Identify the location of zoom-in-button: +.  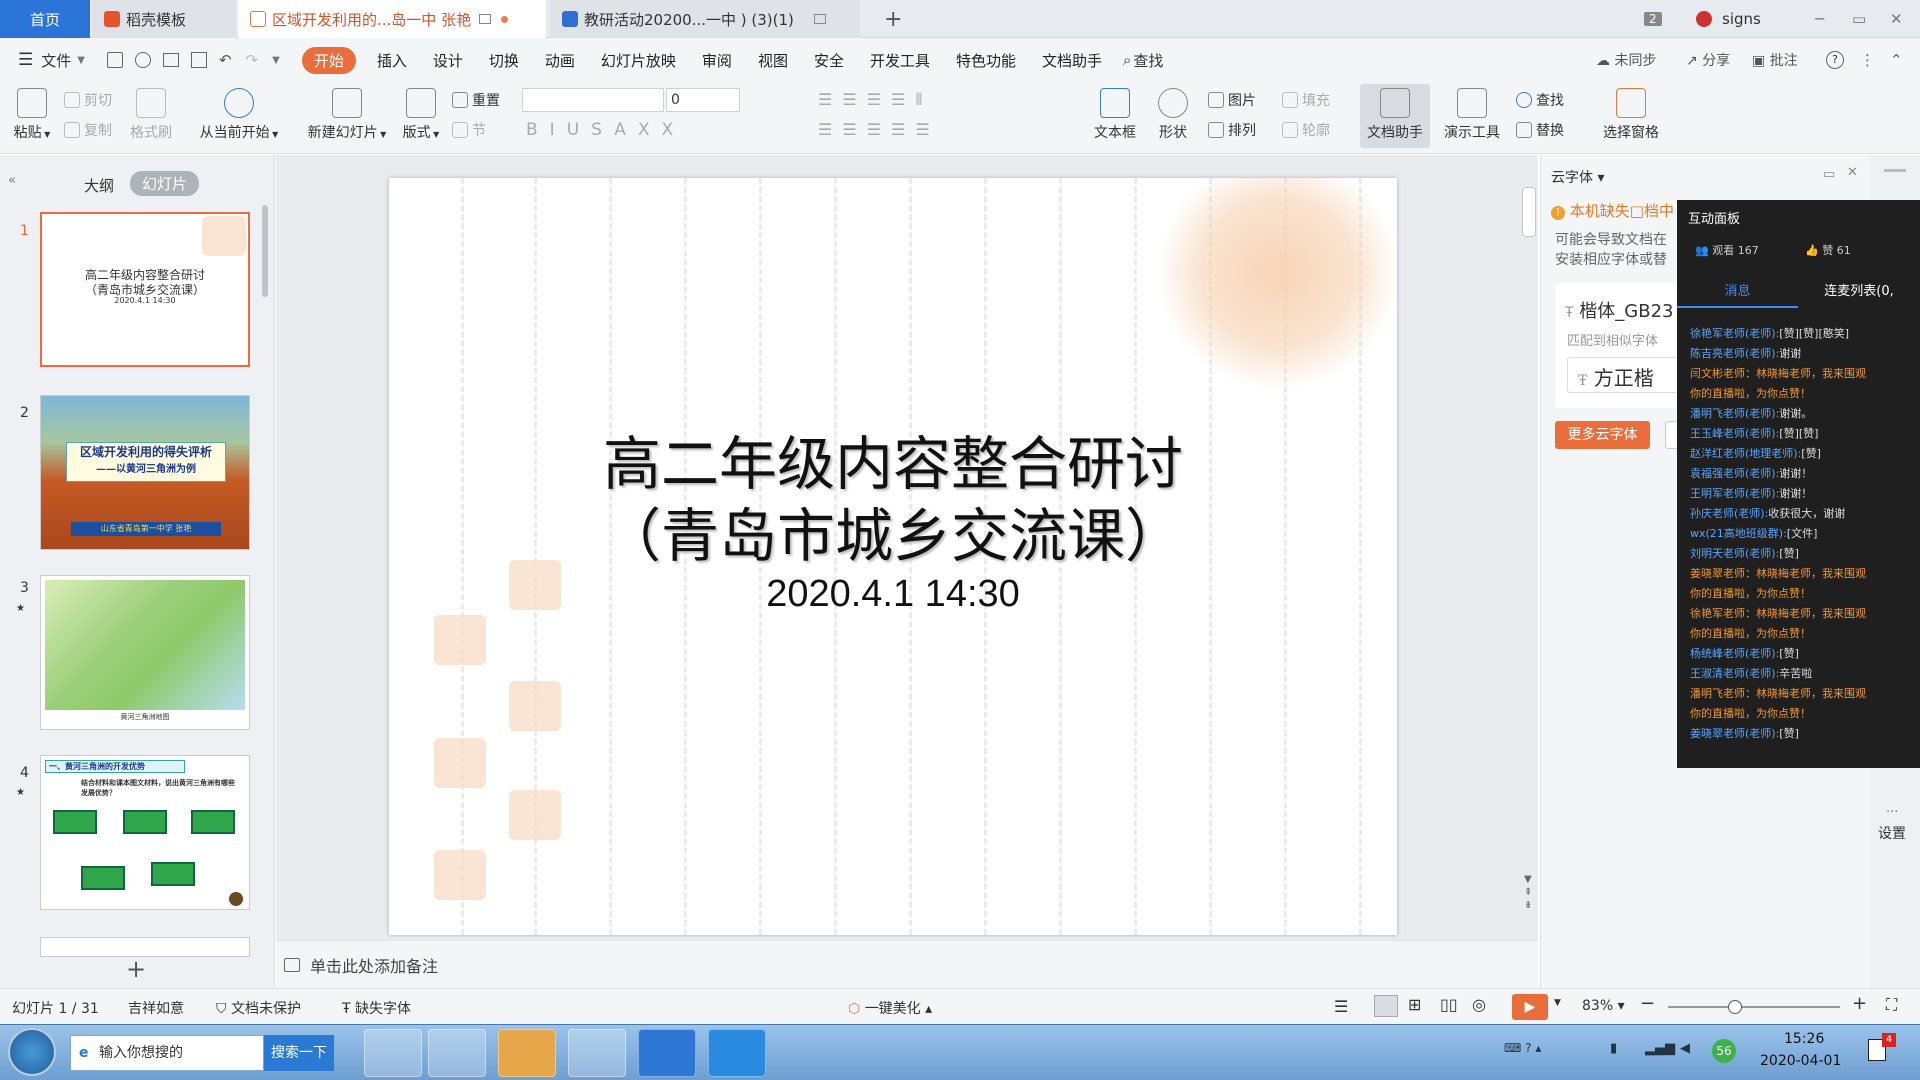
(1859, 1003).